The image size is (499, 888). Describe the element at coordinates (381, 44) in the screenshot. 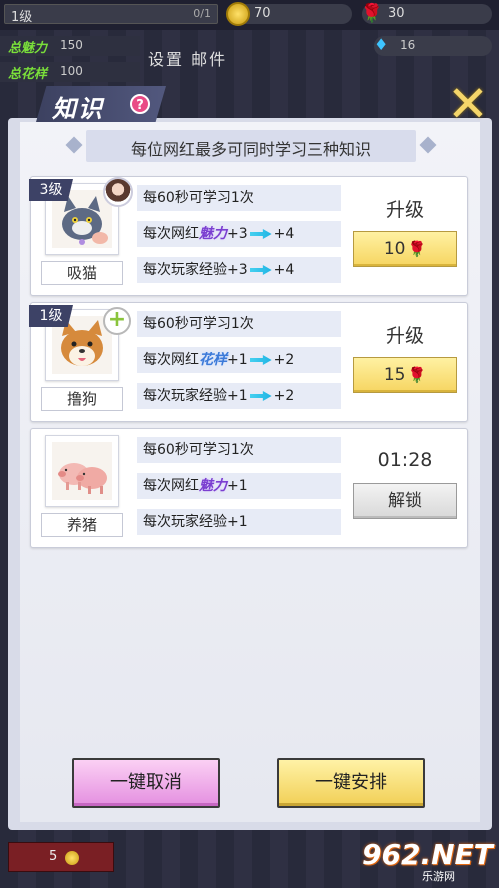

I see `gem-icon: ♦` at that location.